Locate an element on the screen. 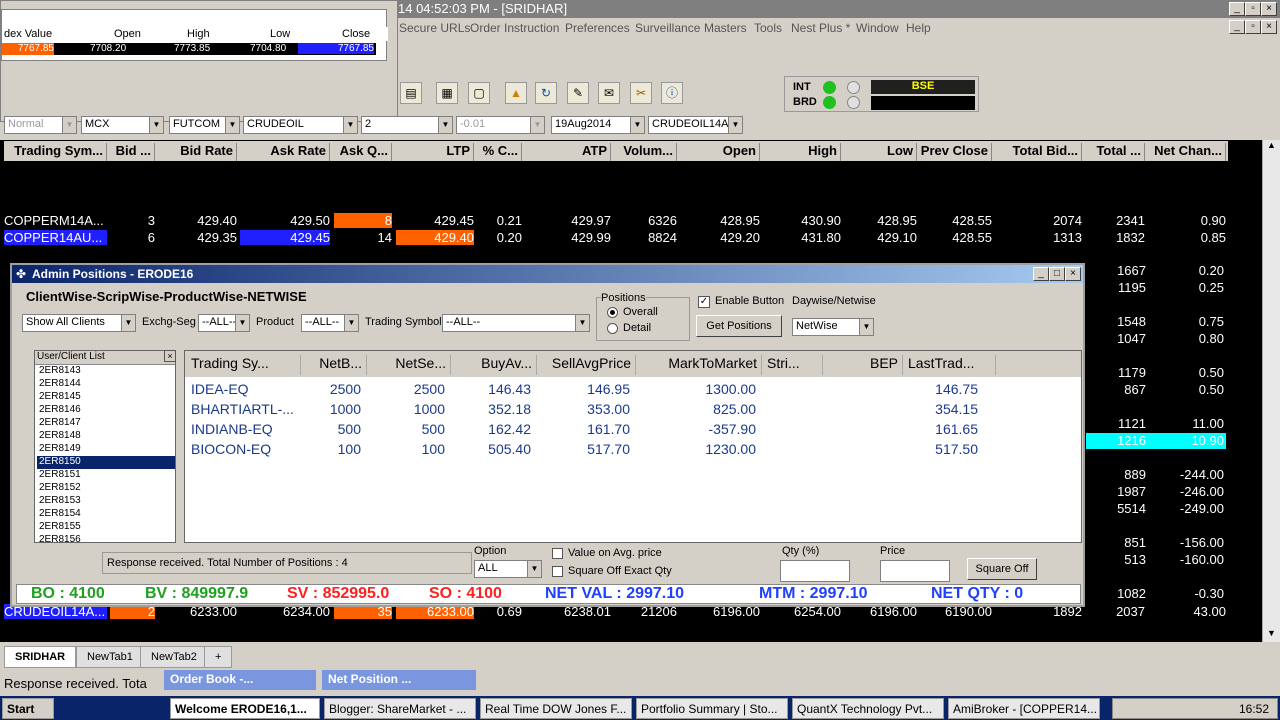 This screenshot has width=1280, height=720. mw-col-7: ATP is located at coordinates (567, 152).